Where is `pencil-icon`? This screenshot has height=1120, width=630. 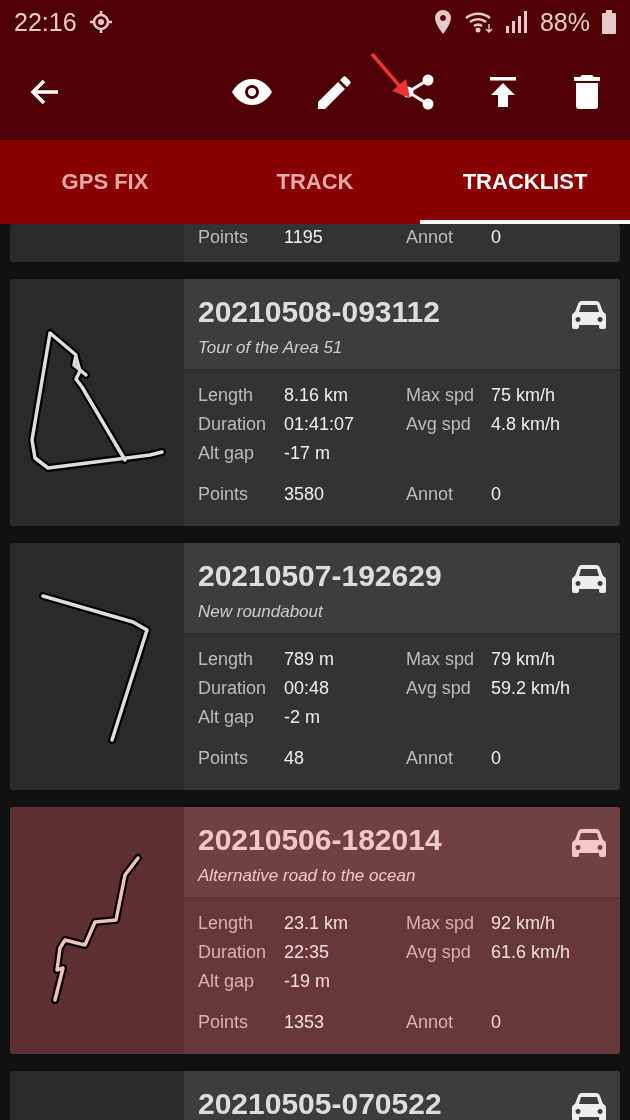
pencil-icon is located at coordinates (335, 92).